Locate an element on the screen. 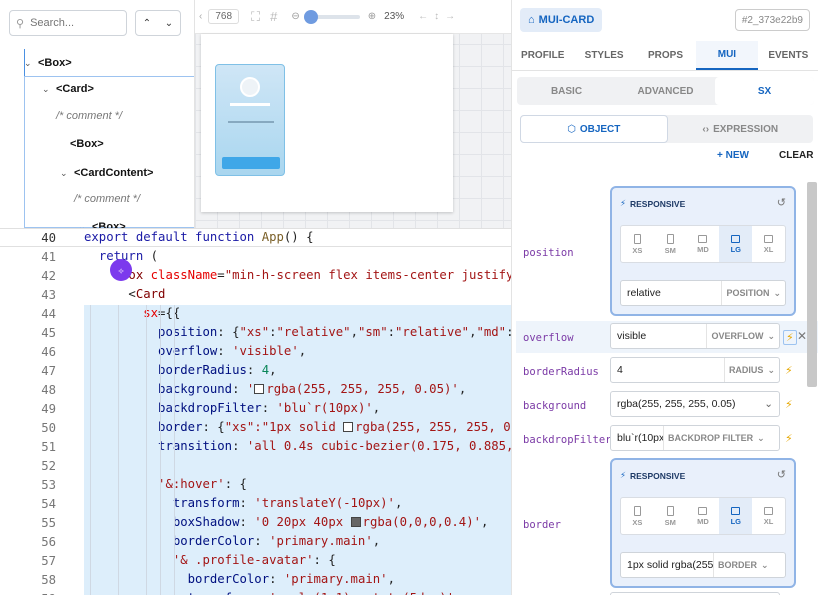 The height and width of the screenshot is (595, 818). chevron-up-icon: ⌃ is located at coordinates (147, 23).